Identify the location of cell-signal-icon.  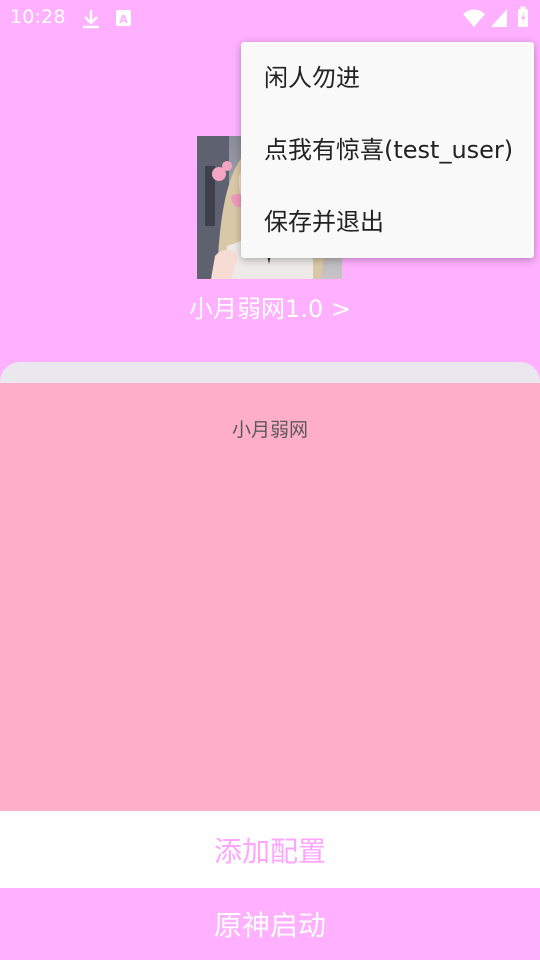
(499, 18).